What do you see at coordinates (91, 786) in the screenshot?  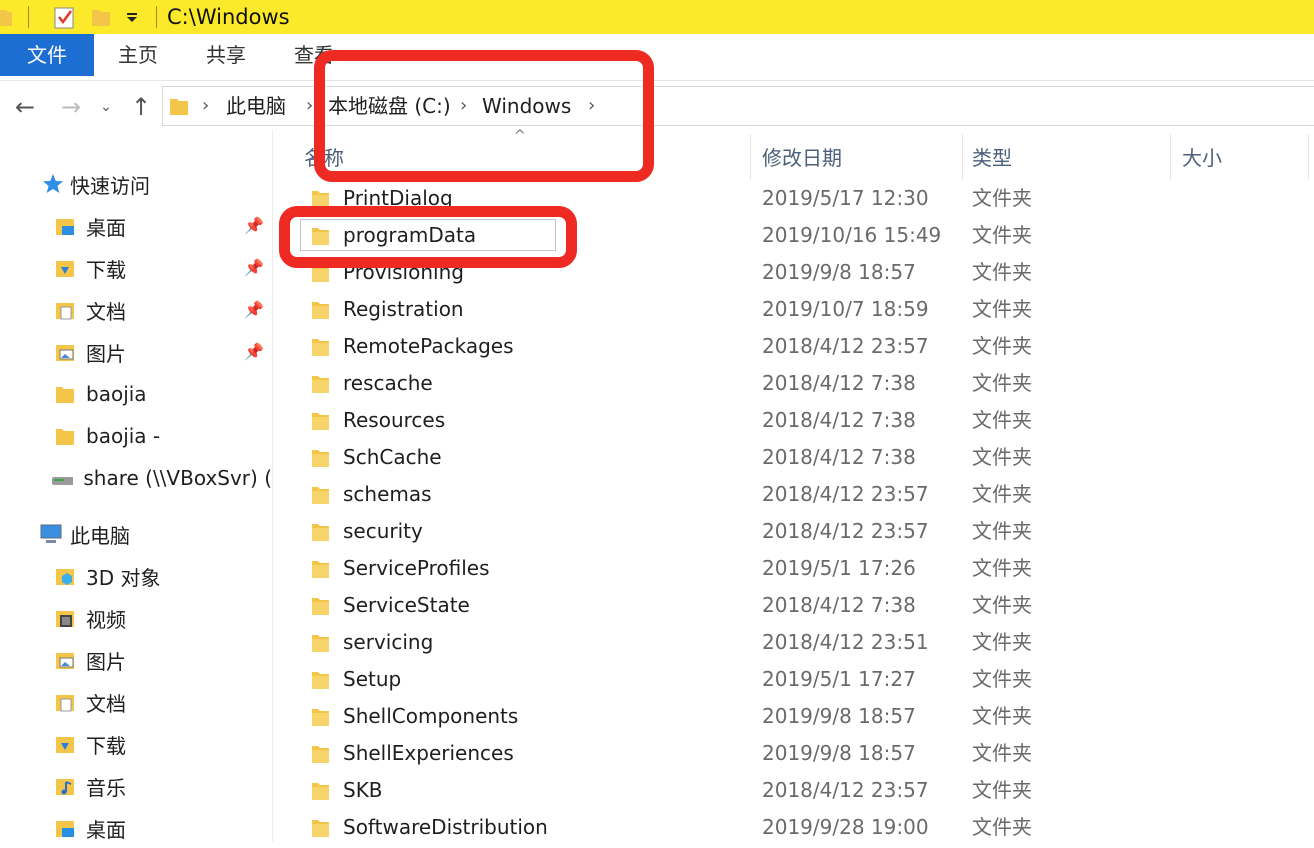 I see `sidebar-item-pc-5: 音乐` at bounding box center [91, 786].